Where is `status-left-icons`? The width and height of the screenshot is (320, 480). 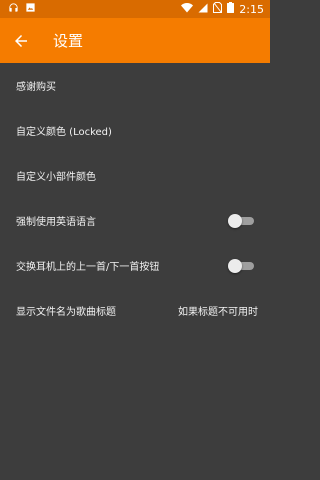 status-left-icons is located at coordinates (22, 9).